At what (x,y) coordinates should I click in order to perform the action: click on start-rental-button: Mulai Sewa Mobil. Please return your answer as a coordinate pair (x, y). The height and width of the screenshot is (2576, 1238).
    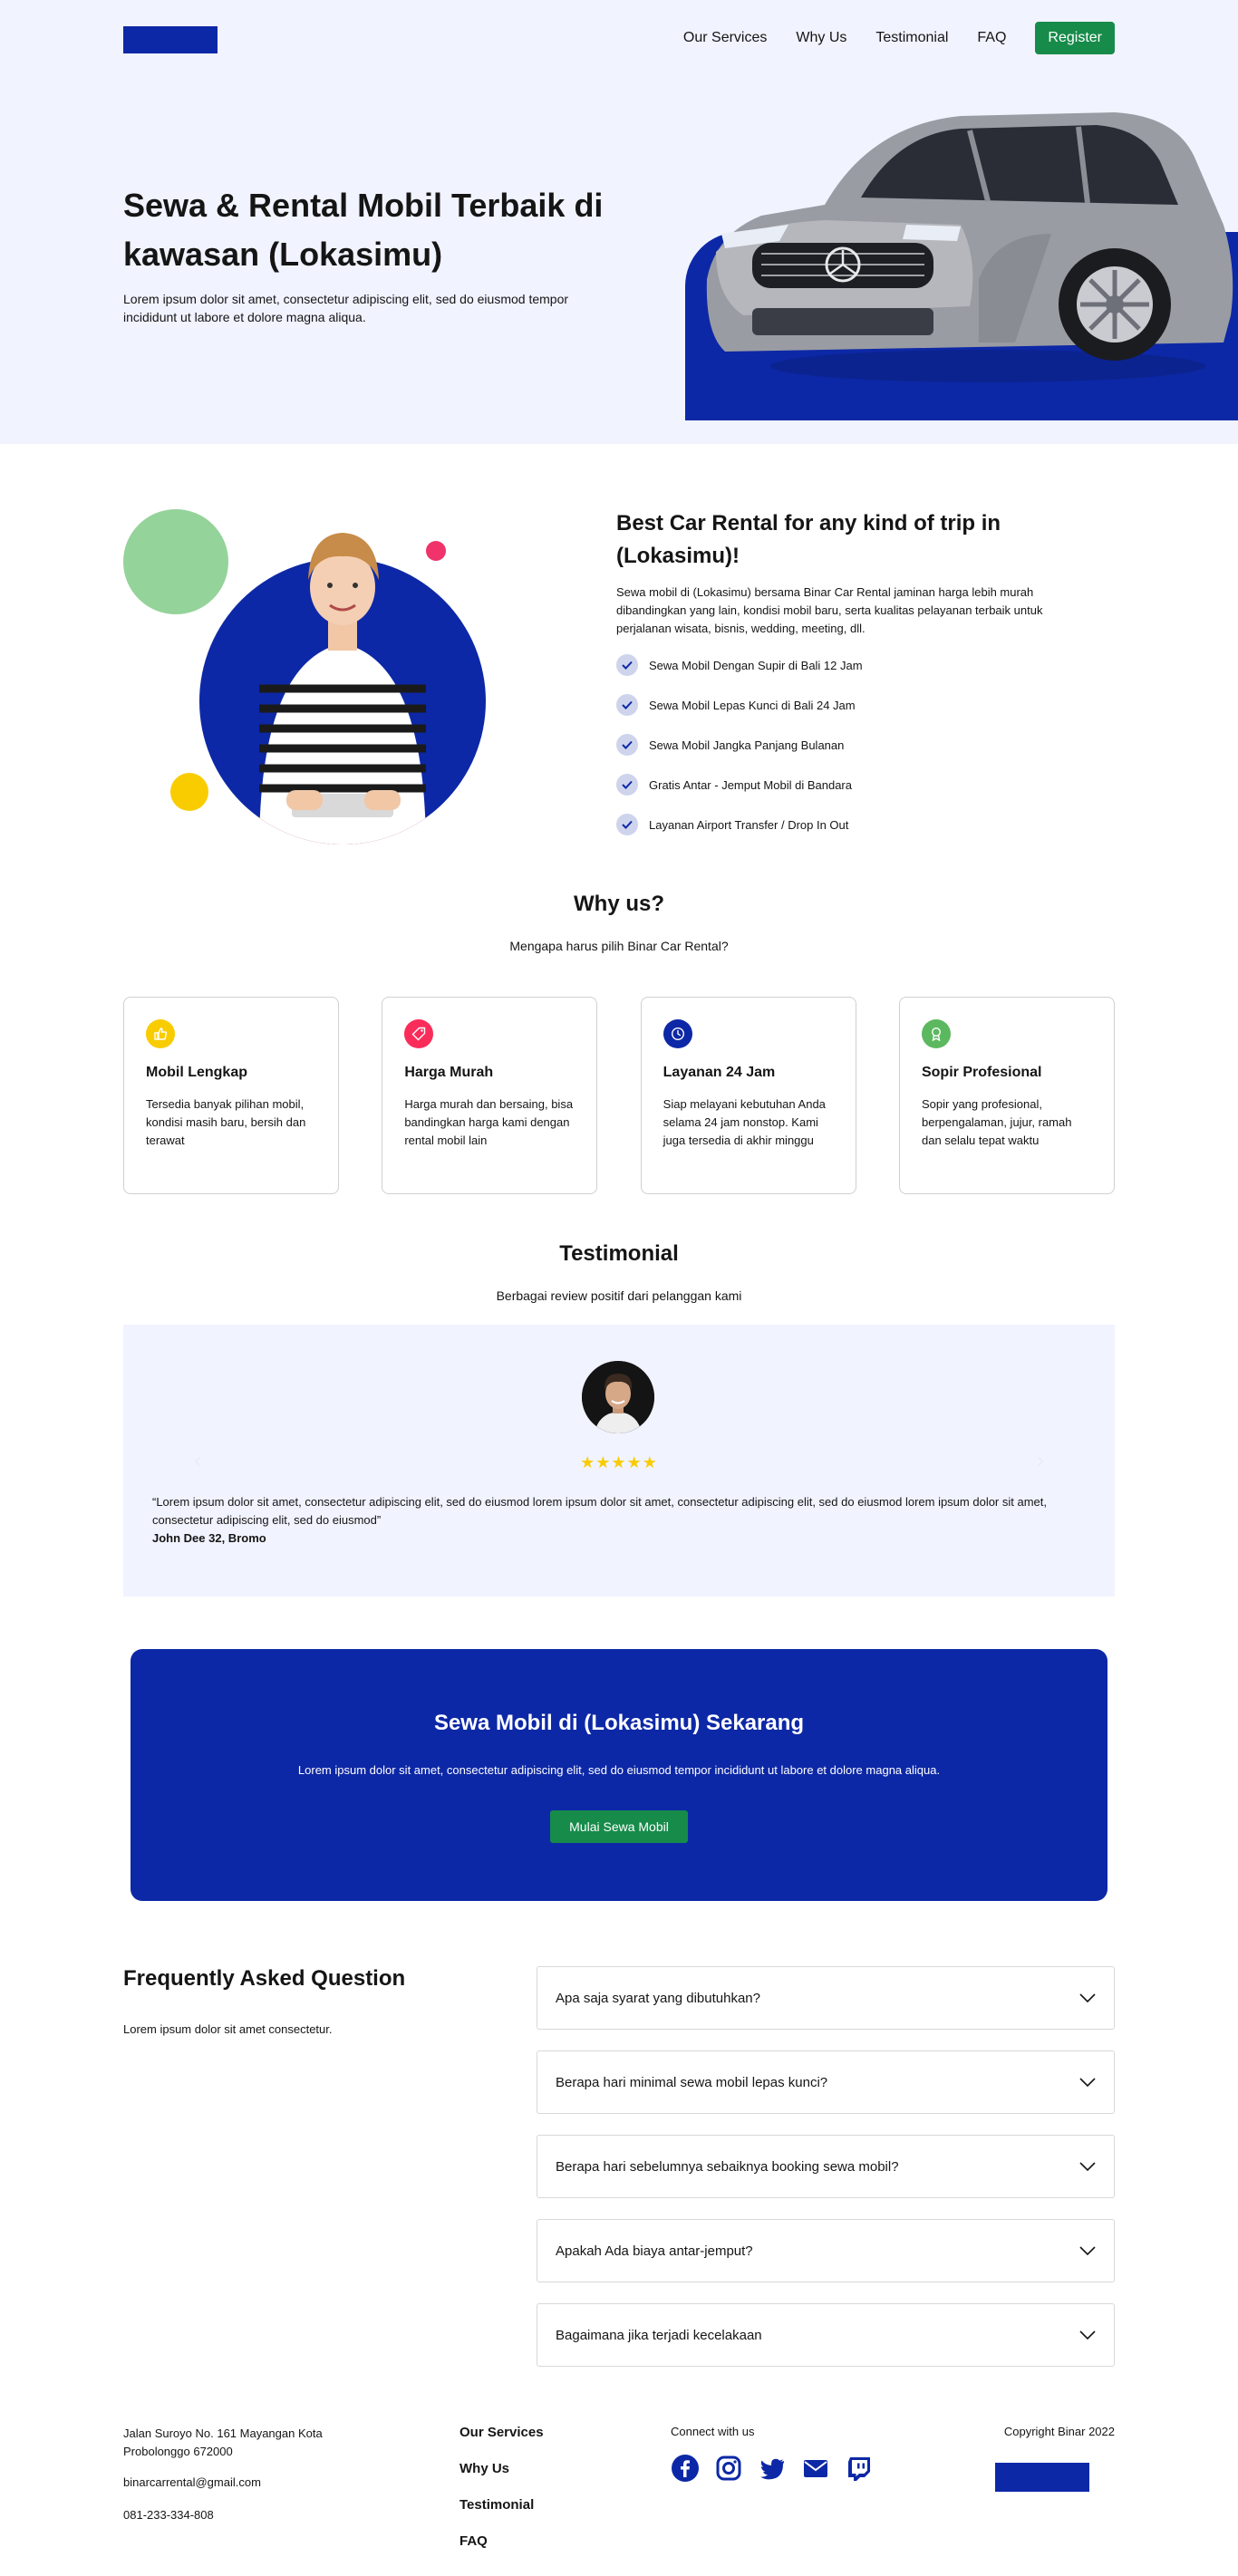
    Looking at the image, I should click on (619, 1826).